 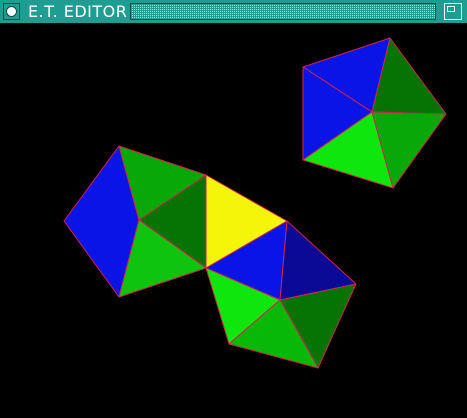 I want to click on zoom-box-icon, so click(x=453, y=11).